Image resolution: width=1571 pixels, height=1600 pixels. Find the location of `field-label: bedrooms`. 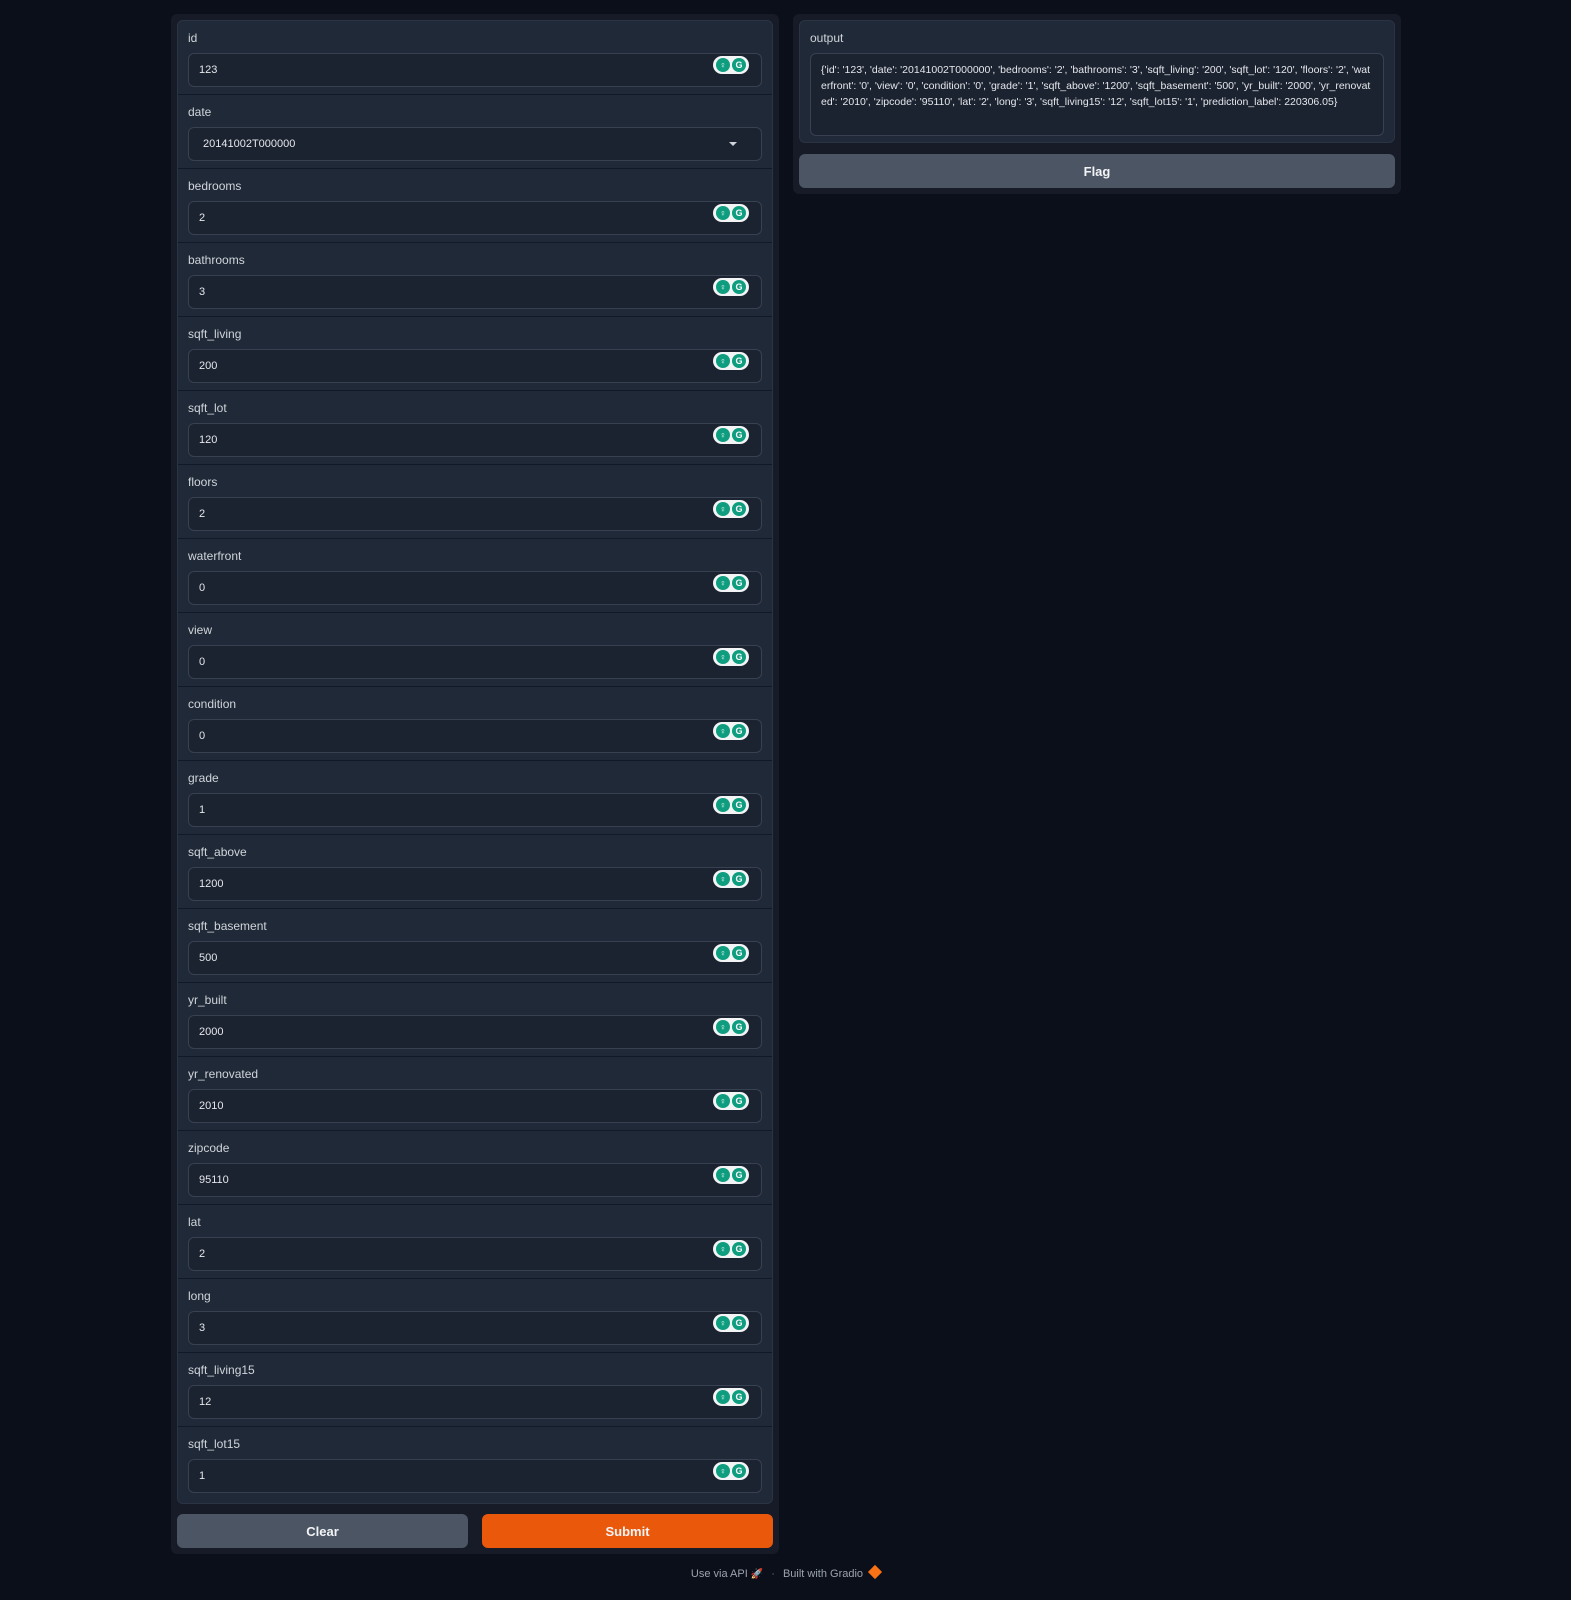

field-label: bedrooms is located at coordinates (215, 186).